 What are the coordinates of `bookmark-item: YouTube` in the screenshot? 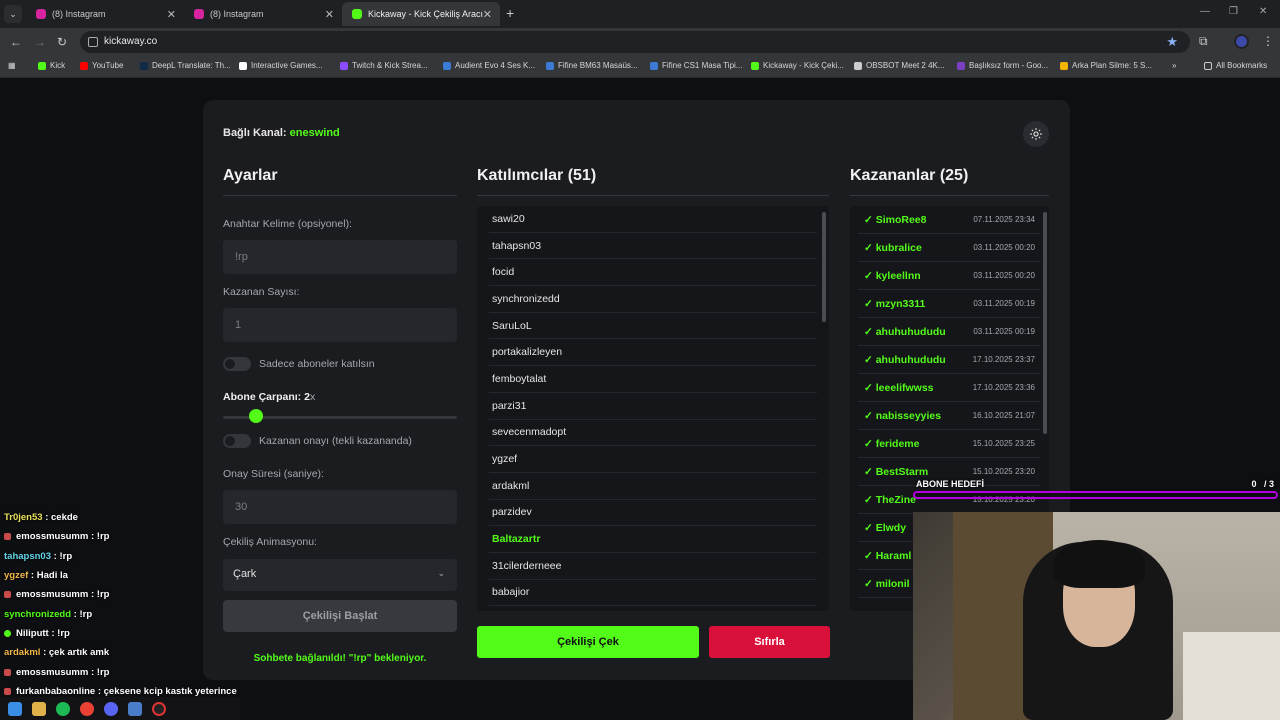 It's located at (101, 65).